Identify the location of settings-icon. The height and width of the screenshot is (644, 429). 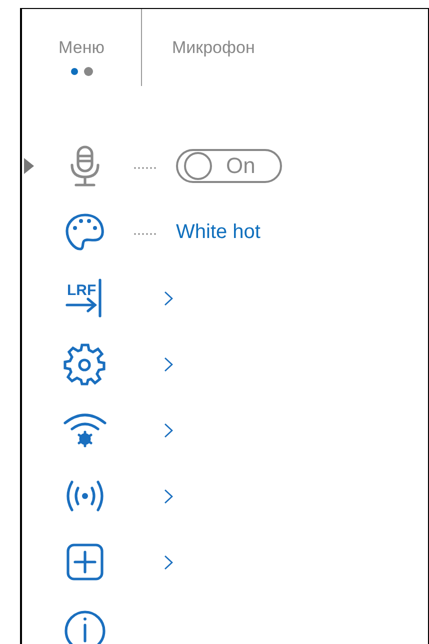
(85, 364).